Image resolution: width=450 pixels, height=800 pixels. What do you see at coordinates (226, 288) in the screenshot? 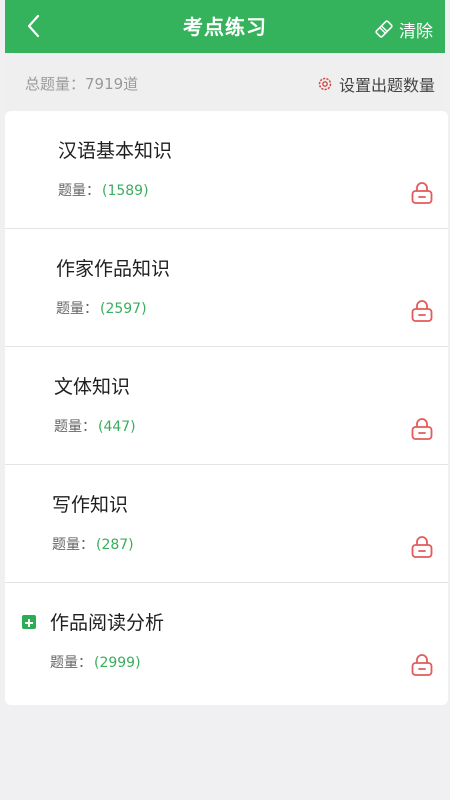
I see `list-item: 作家作品知识 题量： (2597)` at bounding box center [226, 288].